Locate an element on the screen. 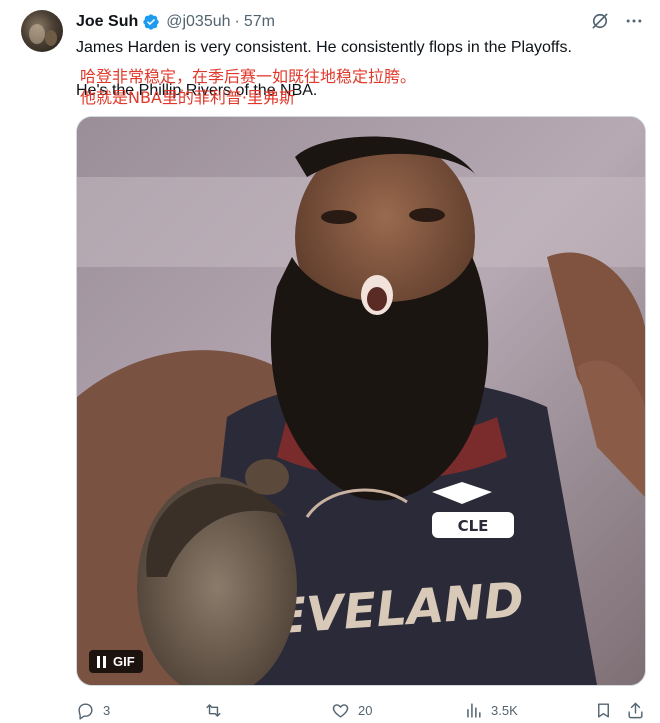 The height and width of the screenshot is (723, 660). views-button: 3.5K is located at coordinates (491, 710).